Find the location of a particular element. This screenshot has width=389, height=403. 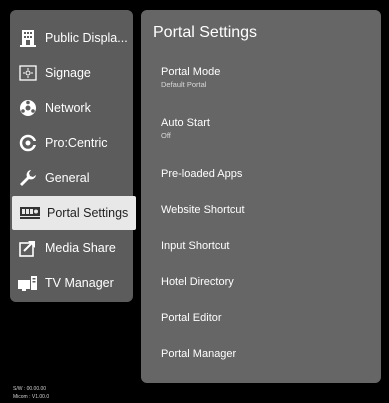

setting-hotel-directory: Hotel Directory is located at coordinates (266, 282).